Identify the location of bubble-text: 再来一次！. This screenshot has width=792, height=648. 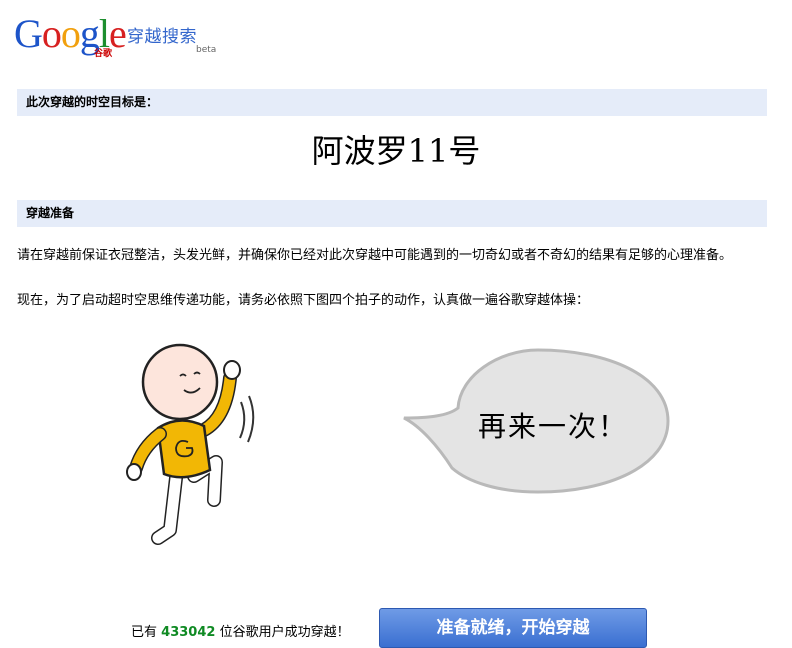
(553, 426).